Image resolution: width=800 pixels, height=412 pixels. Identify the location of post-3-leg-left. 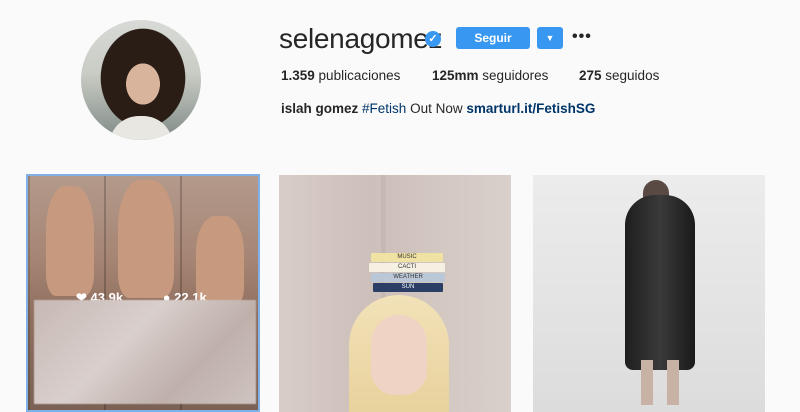
(647, 382).